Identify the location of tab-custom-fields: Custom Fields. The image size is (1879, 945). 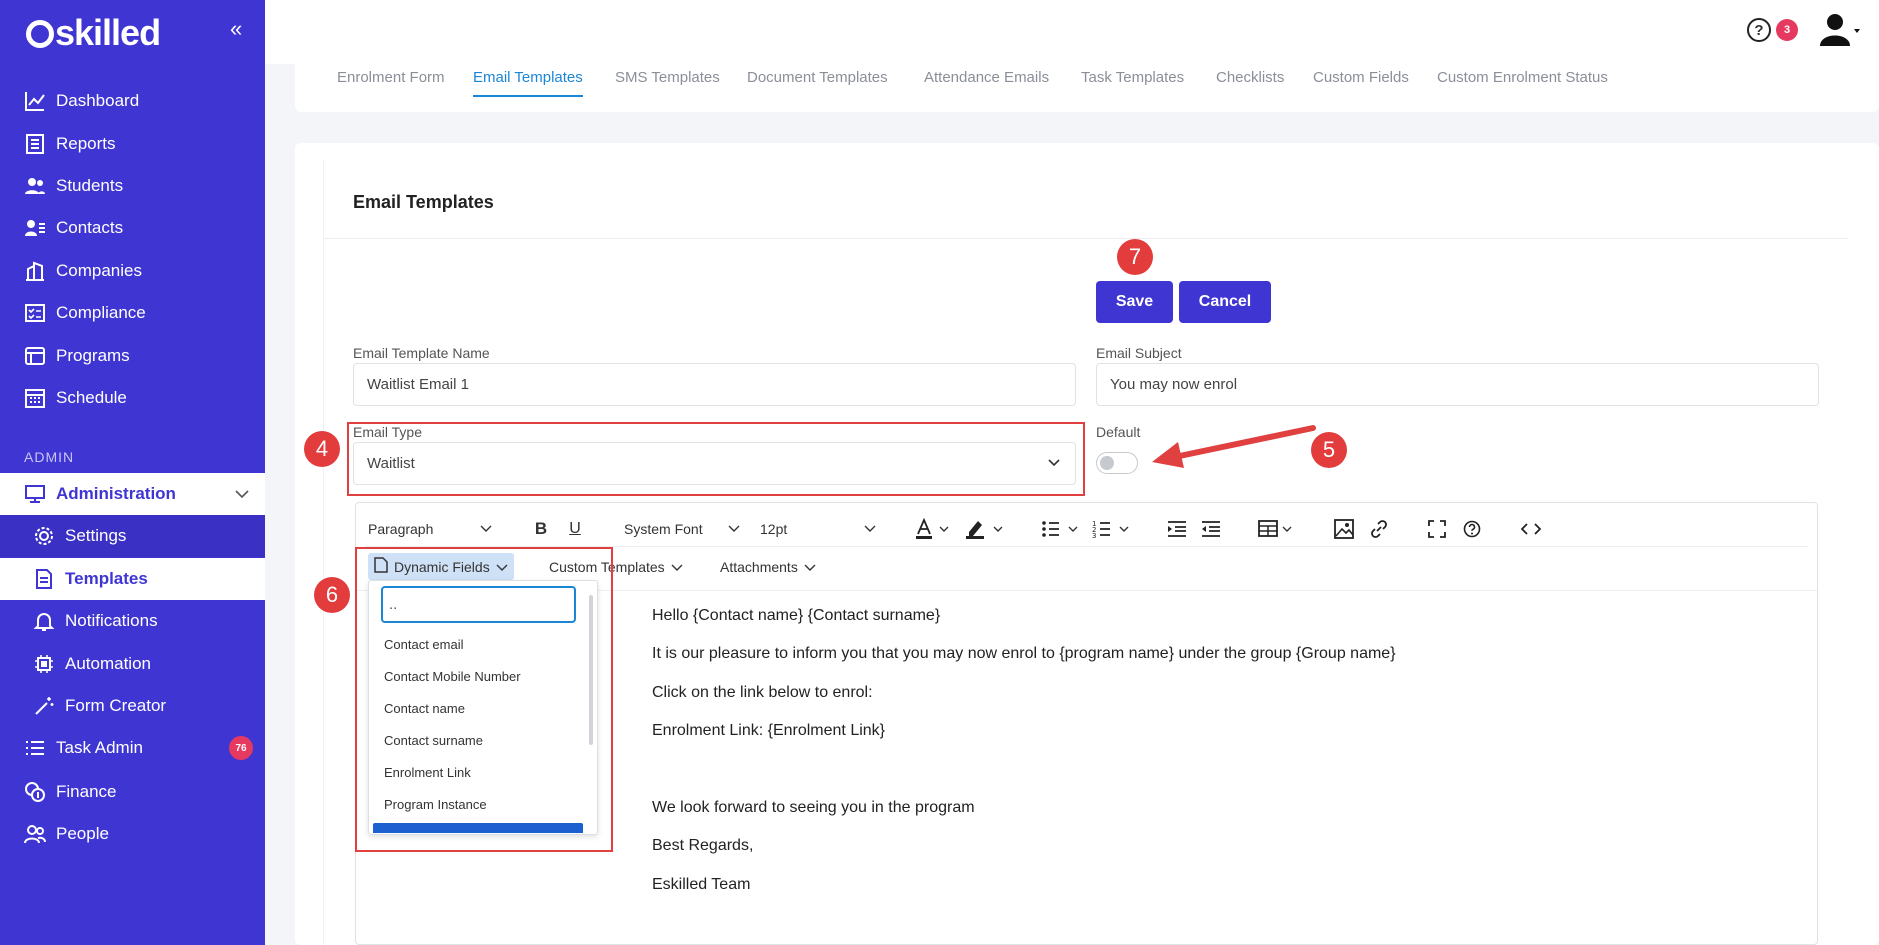
(1361, 77).